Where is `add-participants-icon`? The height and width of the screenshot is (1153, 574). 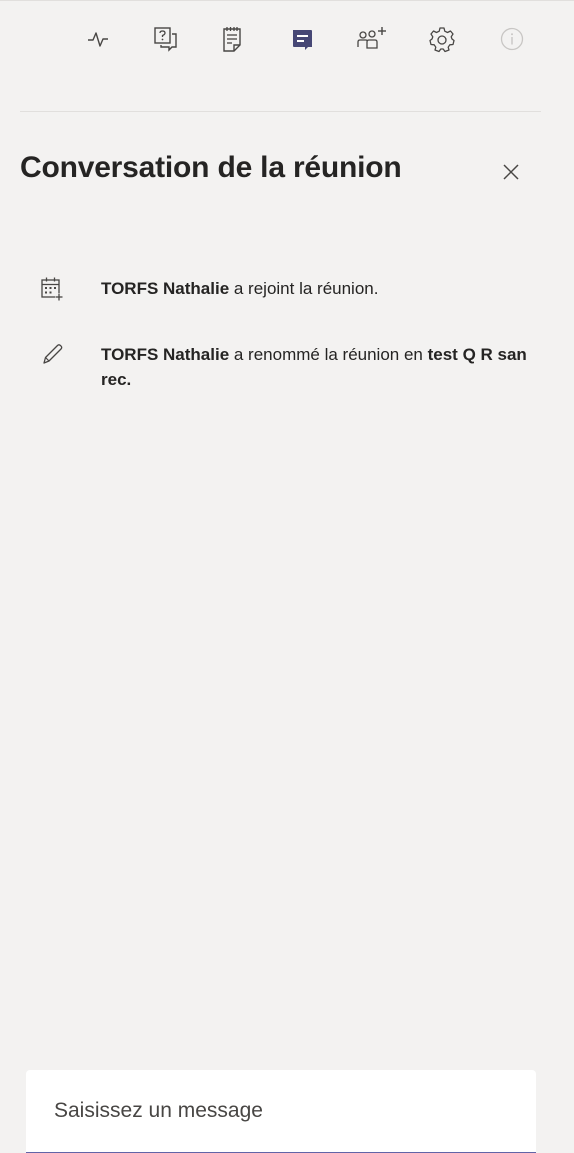 add-participants-icon is located at coordinates (371, 38).